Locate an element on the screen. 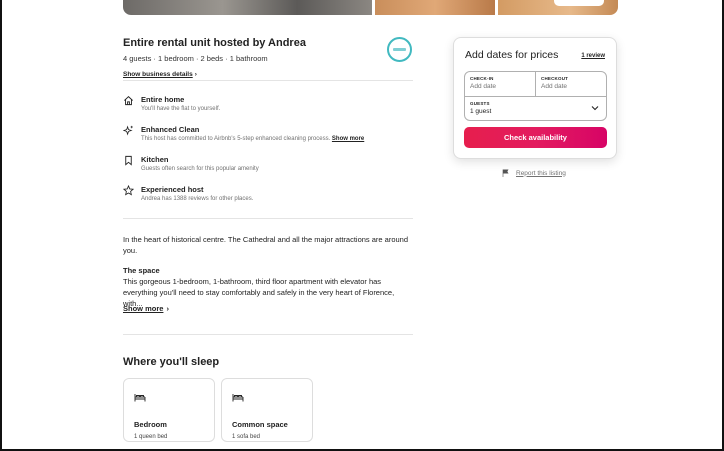 This screenshot has width=724, height=451. guests-label: GUESTS is located at coordinates (480, 103).